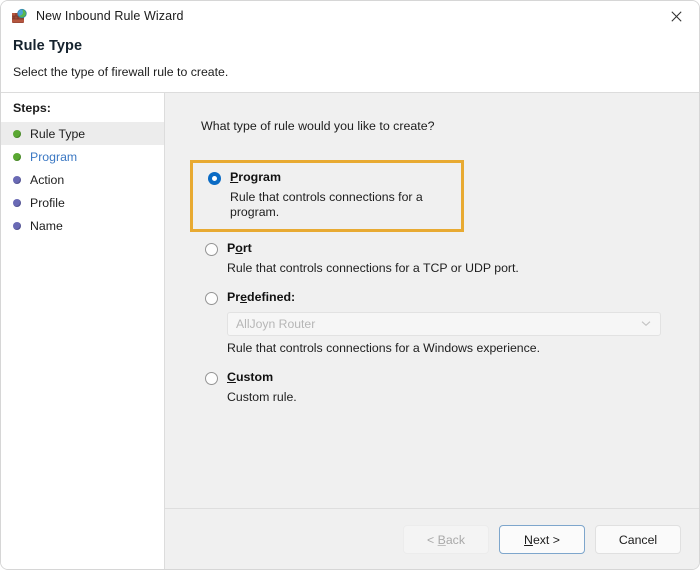 Image resolution: width=700 pixels, height=570 pixels. Describe the element at coordinates (350, 16) in the screenshot. I see `title-bar: New Inbound Rule Wizard` at that location.